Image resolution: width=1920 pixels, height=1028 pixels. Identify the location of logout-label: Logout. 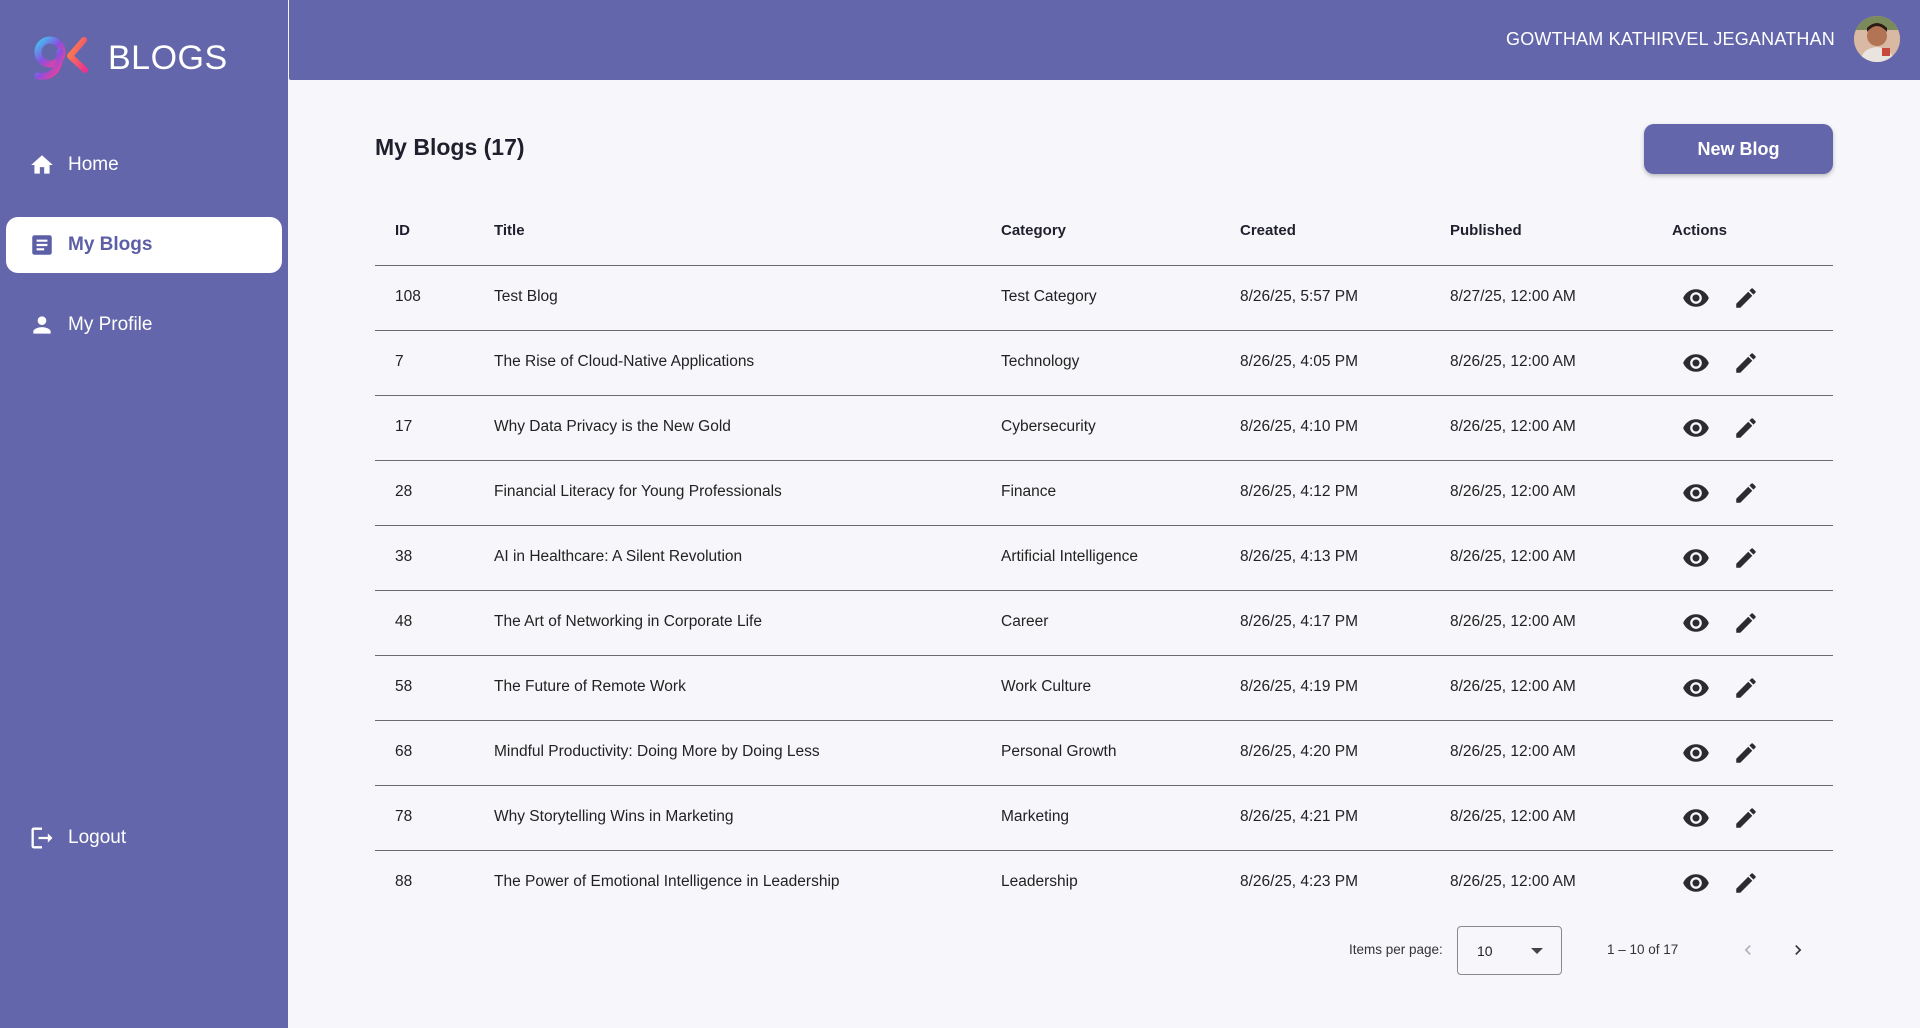
(97, 837).